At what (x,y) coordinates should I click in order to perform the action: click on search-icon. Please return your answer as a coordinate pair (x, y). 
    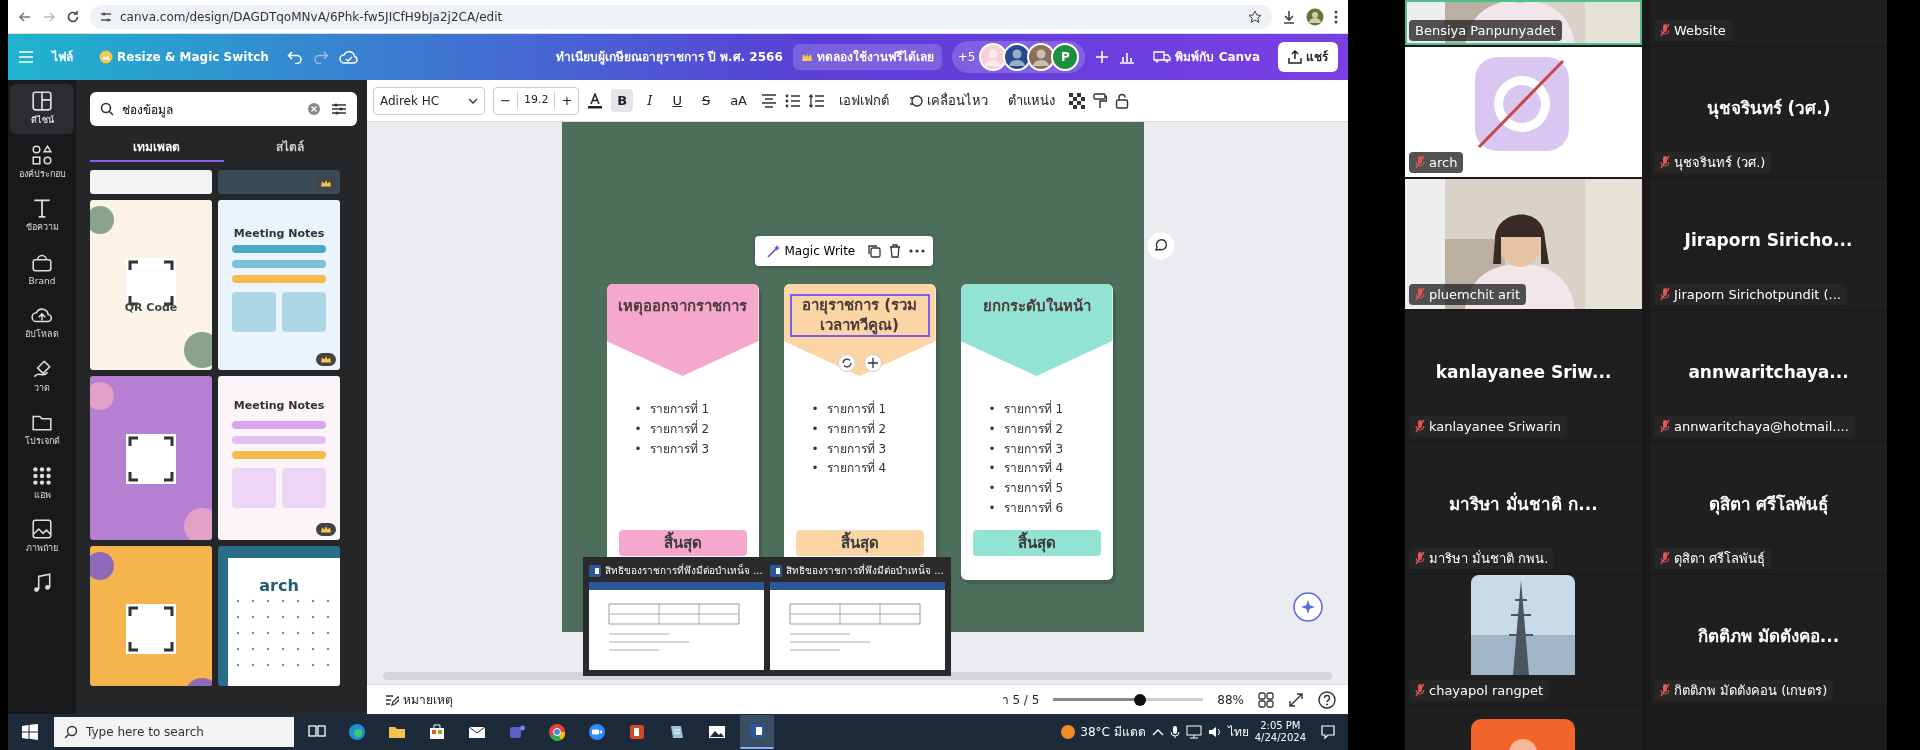
    Looking at the image, I should click on (71, 732).